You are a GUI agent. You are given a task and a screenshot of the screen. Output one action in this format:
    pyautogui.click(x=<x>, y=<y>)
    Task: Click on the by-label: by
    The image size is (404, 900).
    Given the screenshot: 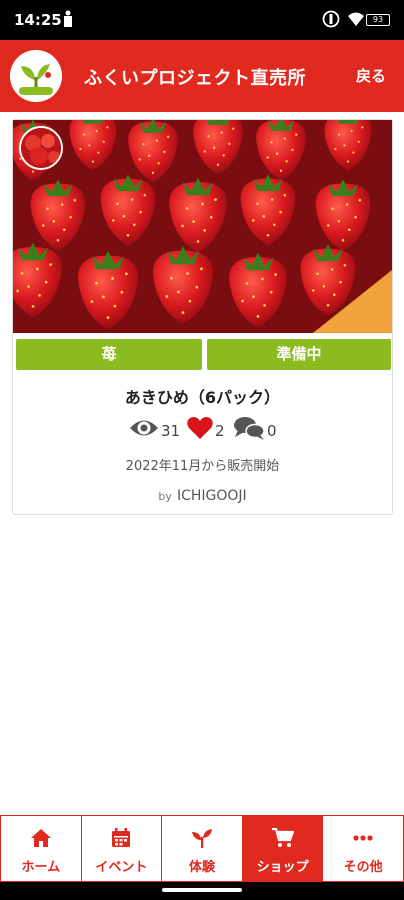 What is the action you would take?
    pyautogui.click(x=165, y=496)
    